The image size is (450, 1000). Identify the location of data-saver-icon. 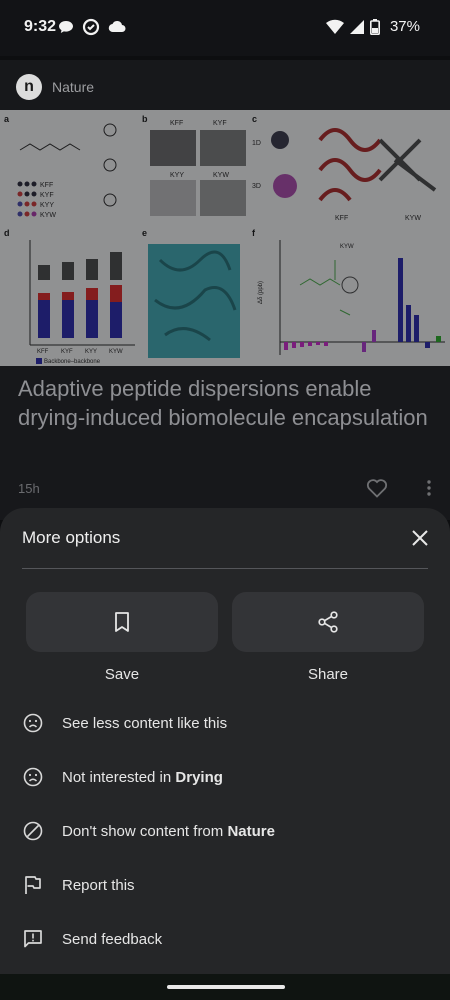
(91, 27).